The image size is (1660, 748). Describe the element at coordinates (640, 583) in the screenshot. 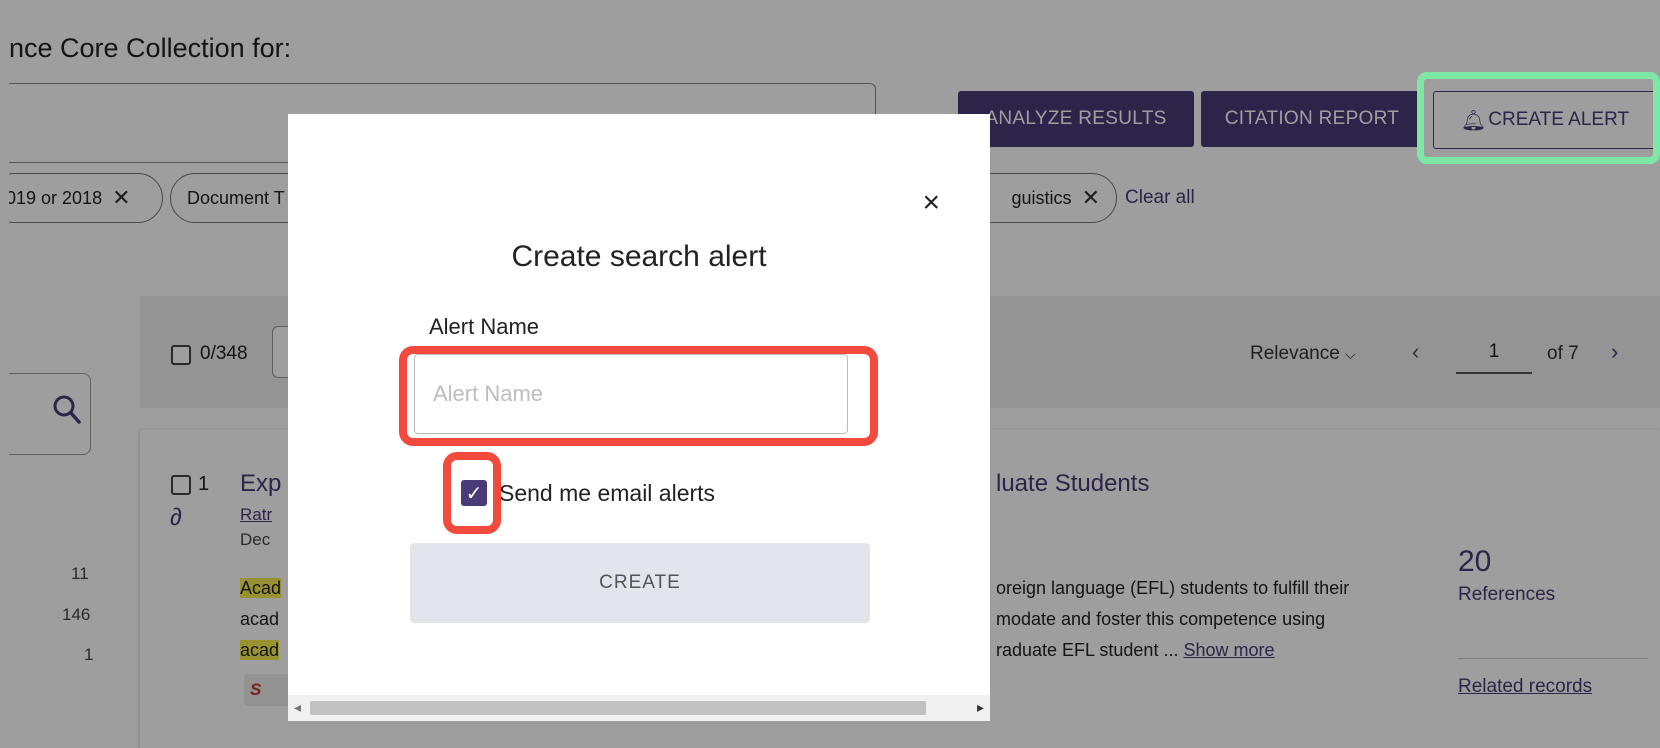

I see `create-button: CREATE` at that location.